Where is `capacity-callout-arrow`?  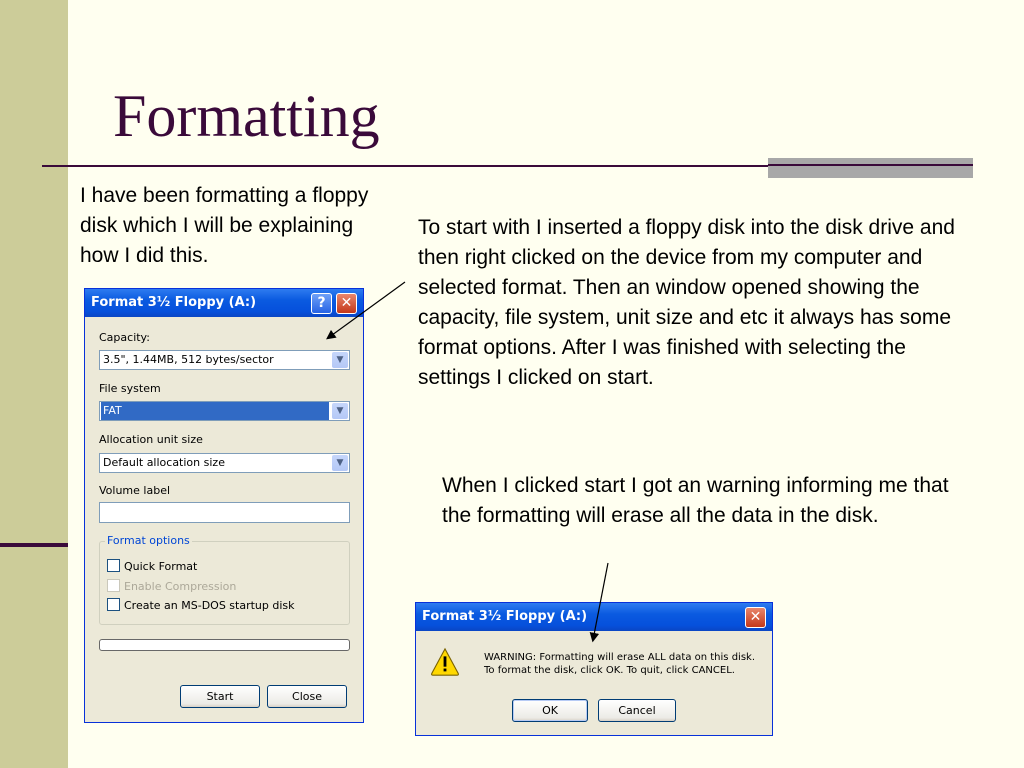
capacity-callout-arrow is located at coordinates (366, 310).